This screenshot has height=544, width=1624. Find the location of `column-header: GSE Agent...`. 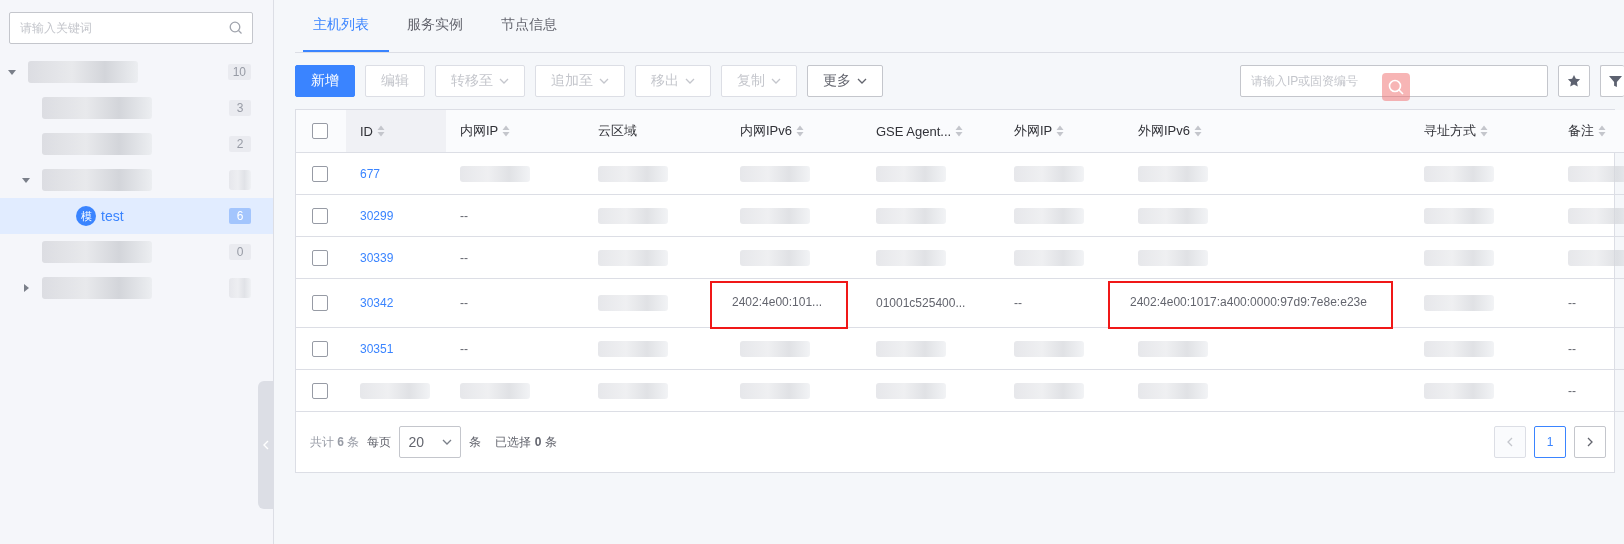

column-header: GSE Agent... is located at coordinates (914, 131).